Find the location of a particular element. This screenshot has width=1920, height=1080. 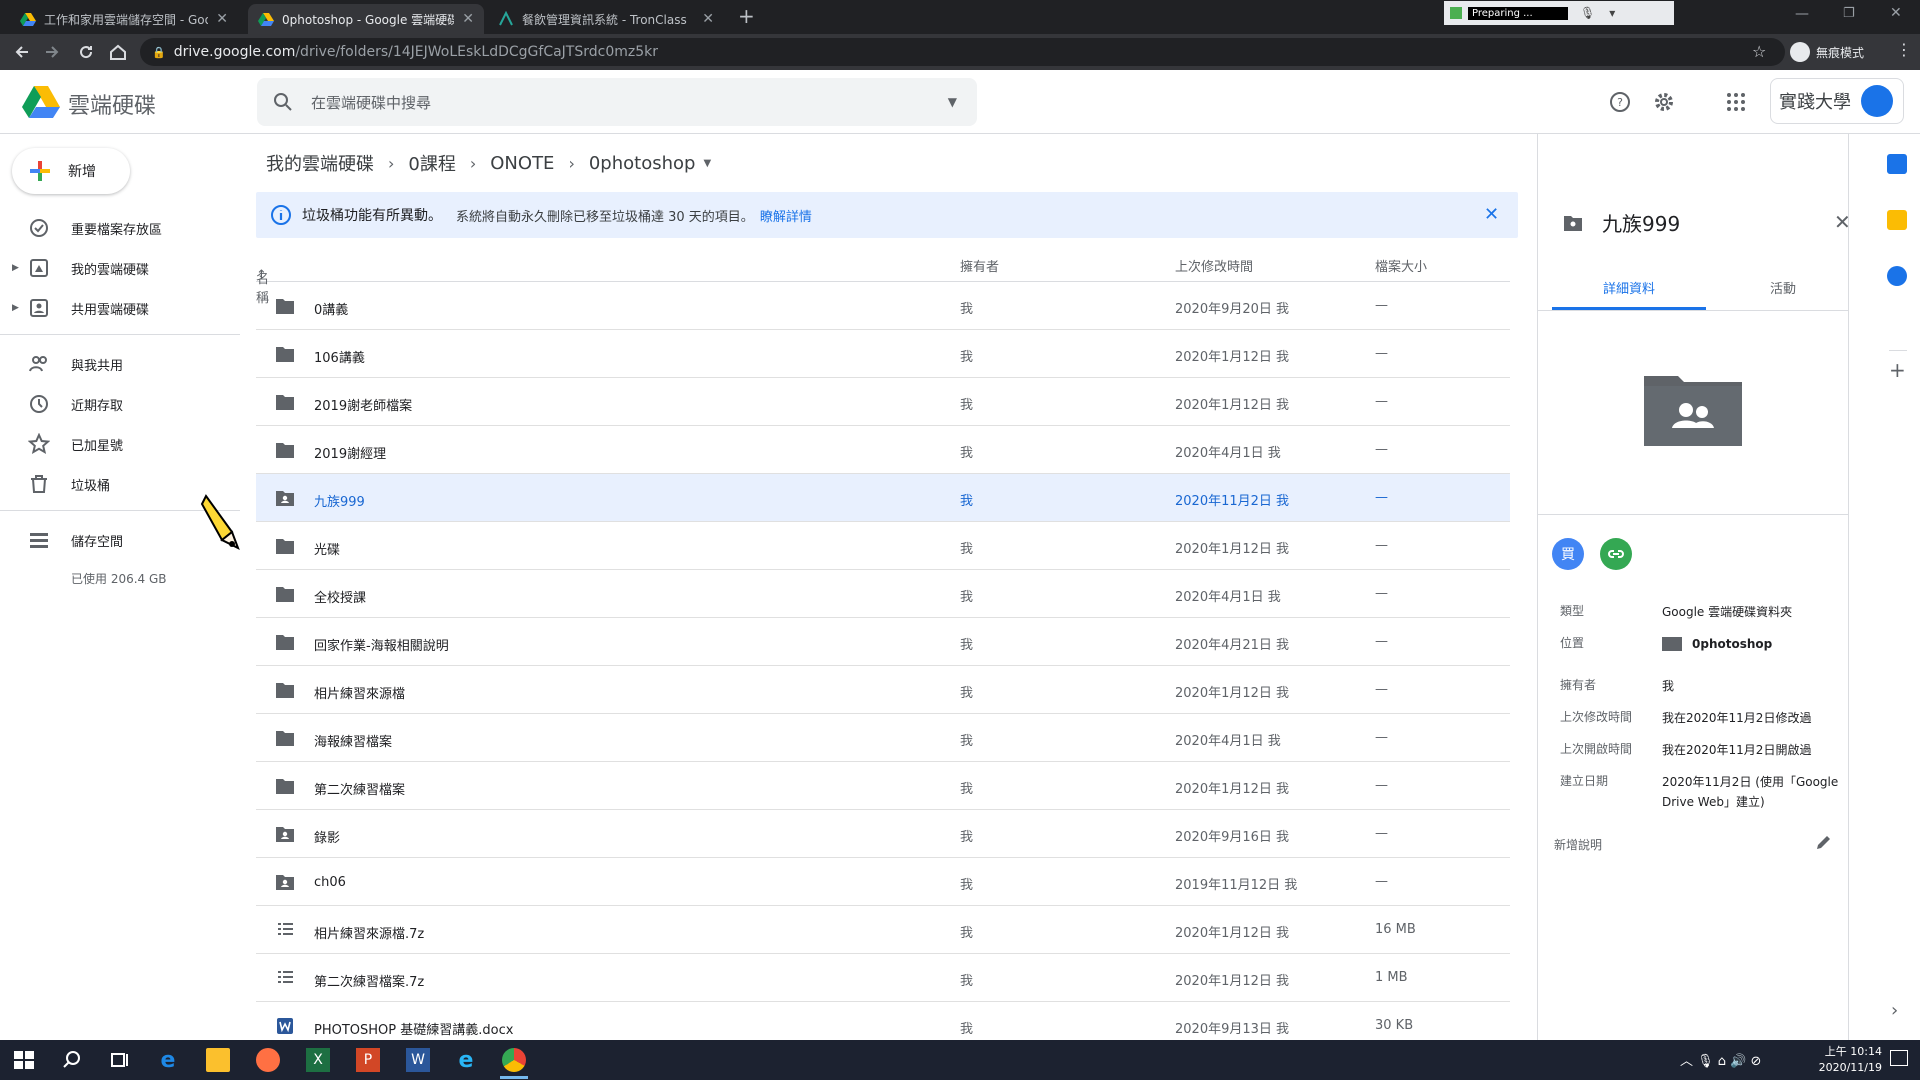

shared-folder-icon is located at coordinates (285, 498).